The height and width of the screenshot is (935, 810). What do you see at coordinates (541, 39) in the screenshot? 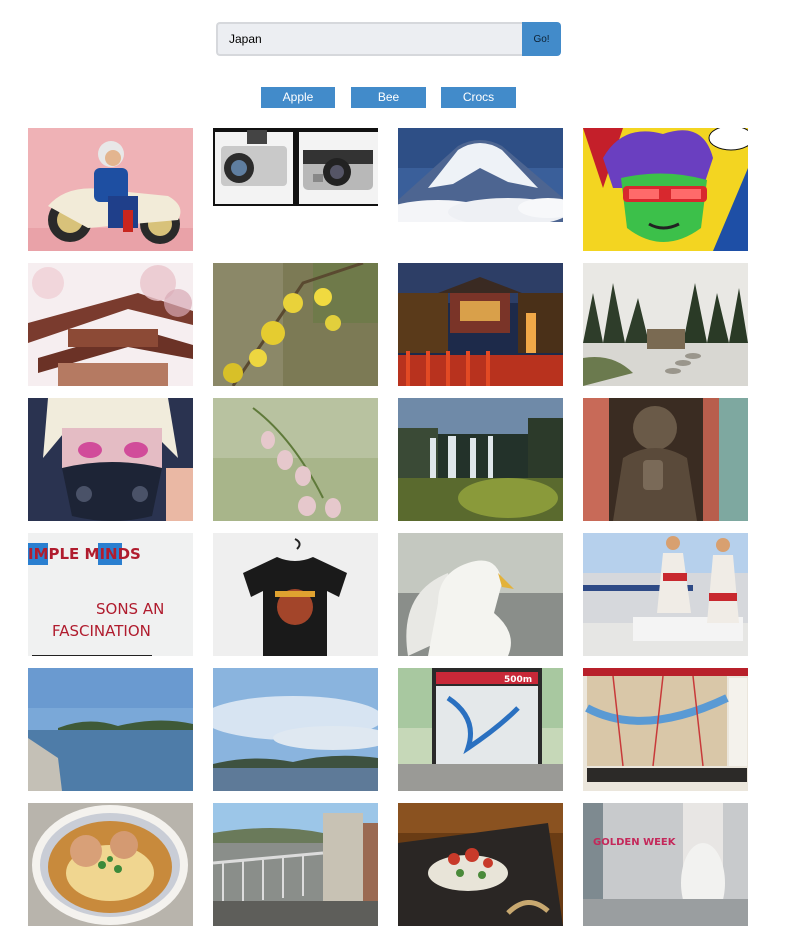
I see `go-button: Go!` at bounding box center [541, 39].